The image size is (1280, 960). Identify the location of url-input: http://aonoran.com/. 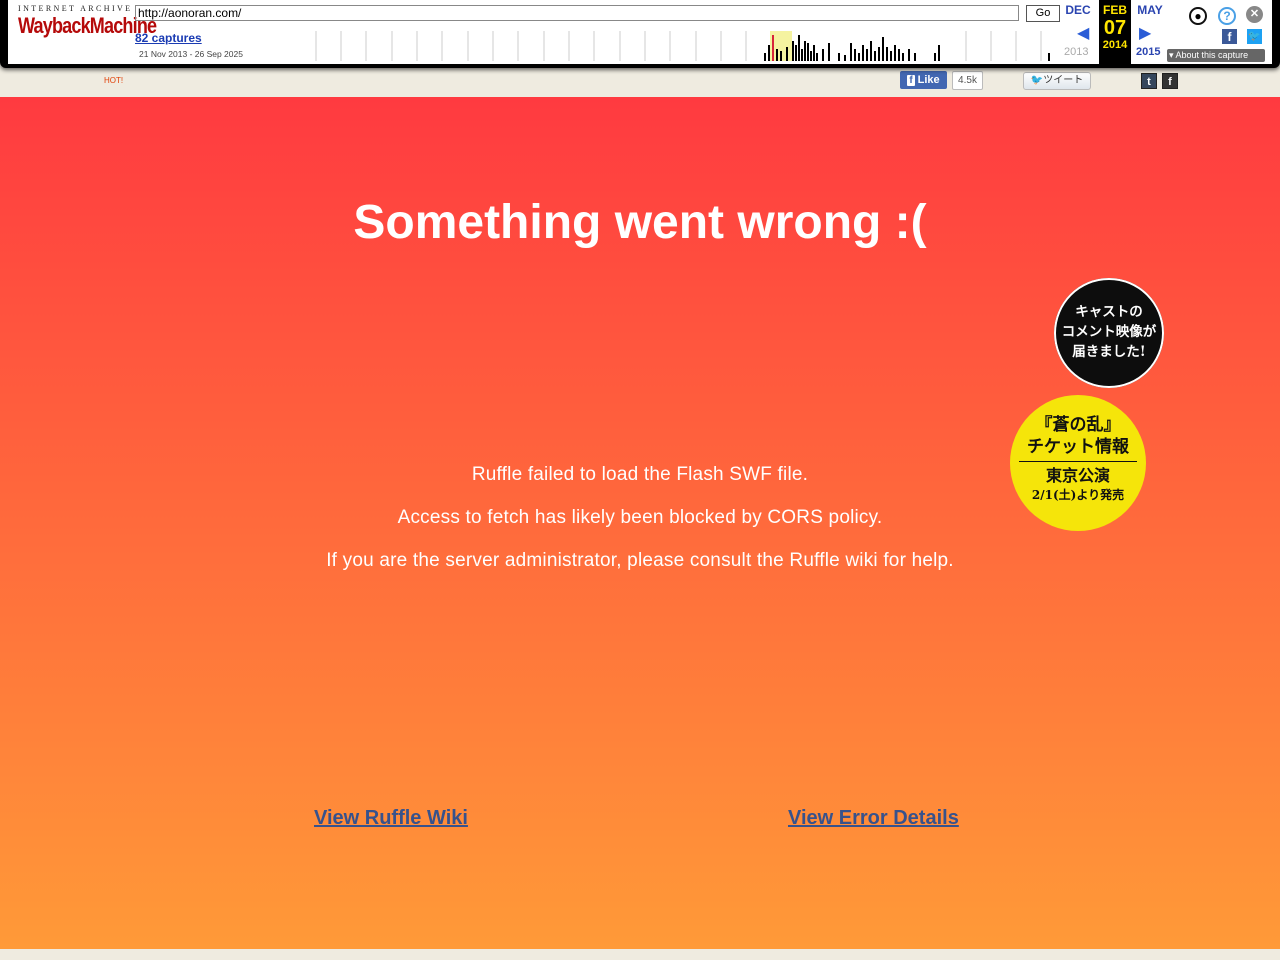
(577, 13).